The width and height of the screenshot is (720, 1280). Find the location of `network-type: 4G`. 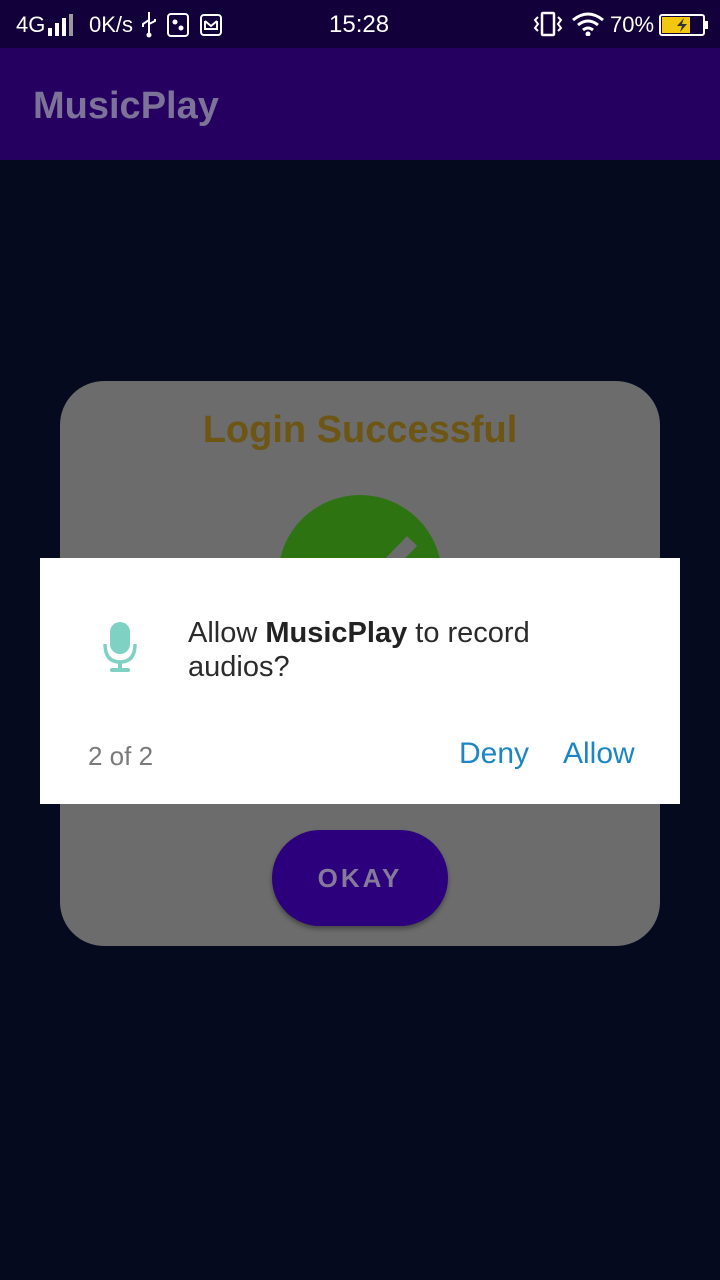

network-type: 4G is located at coordinates (31, 24).